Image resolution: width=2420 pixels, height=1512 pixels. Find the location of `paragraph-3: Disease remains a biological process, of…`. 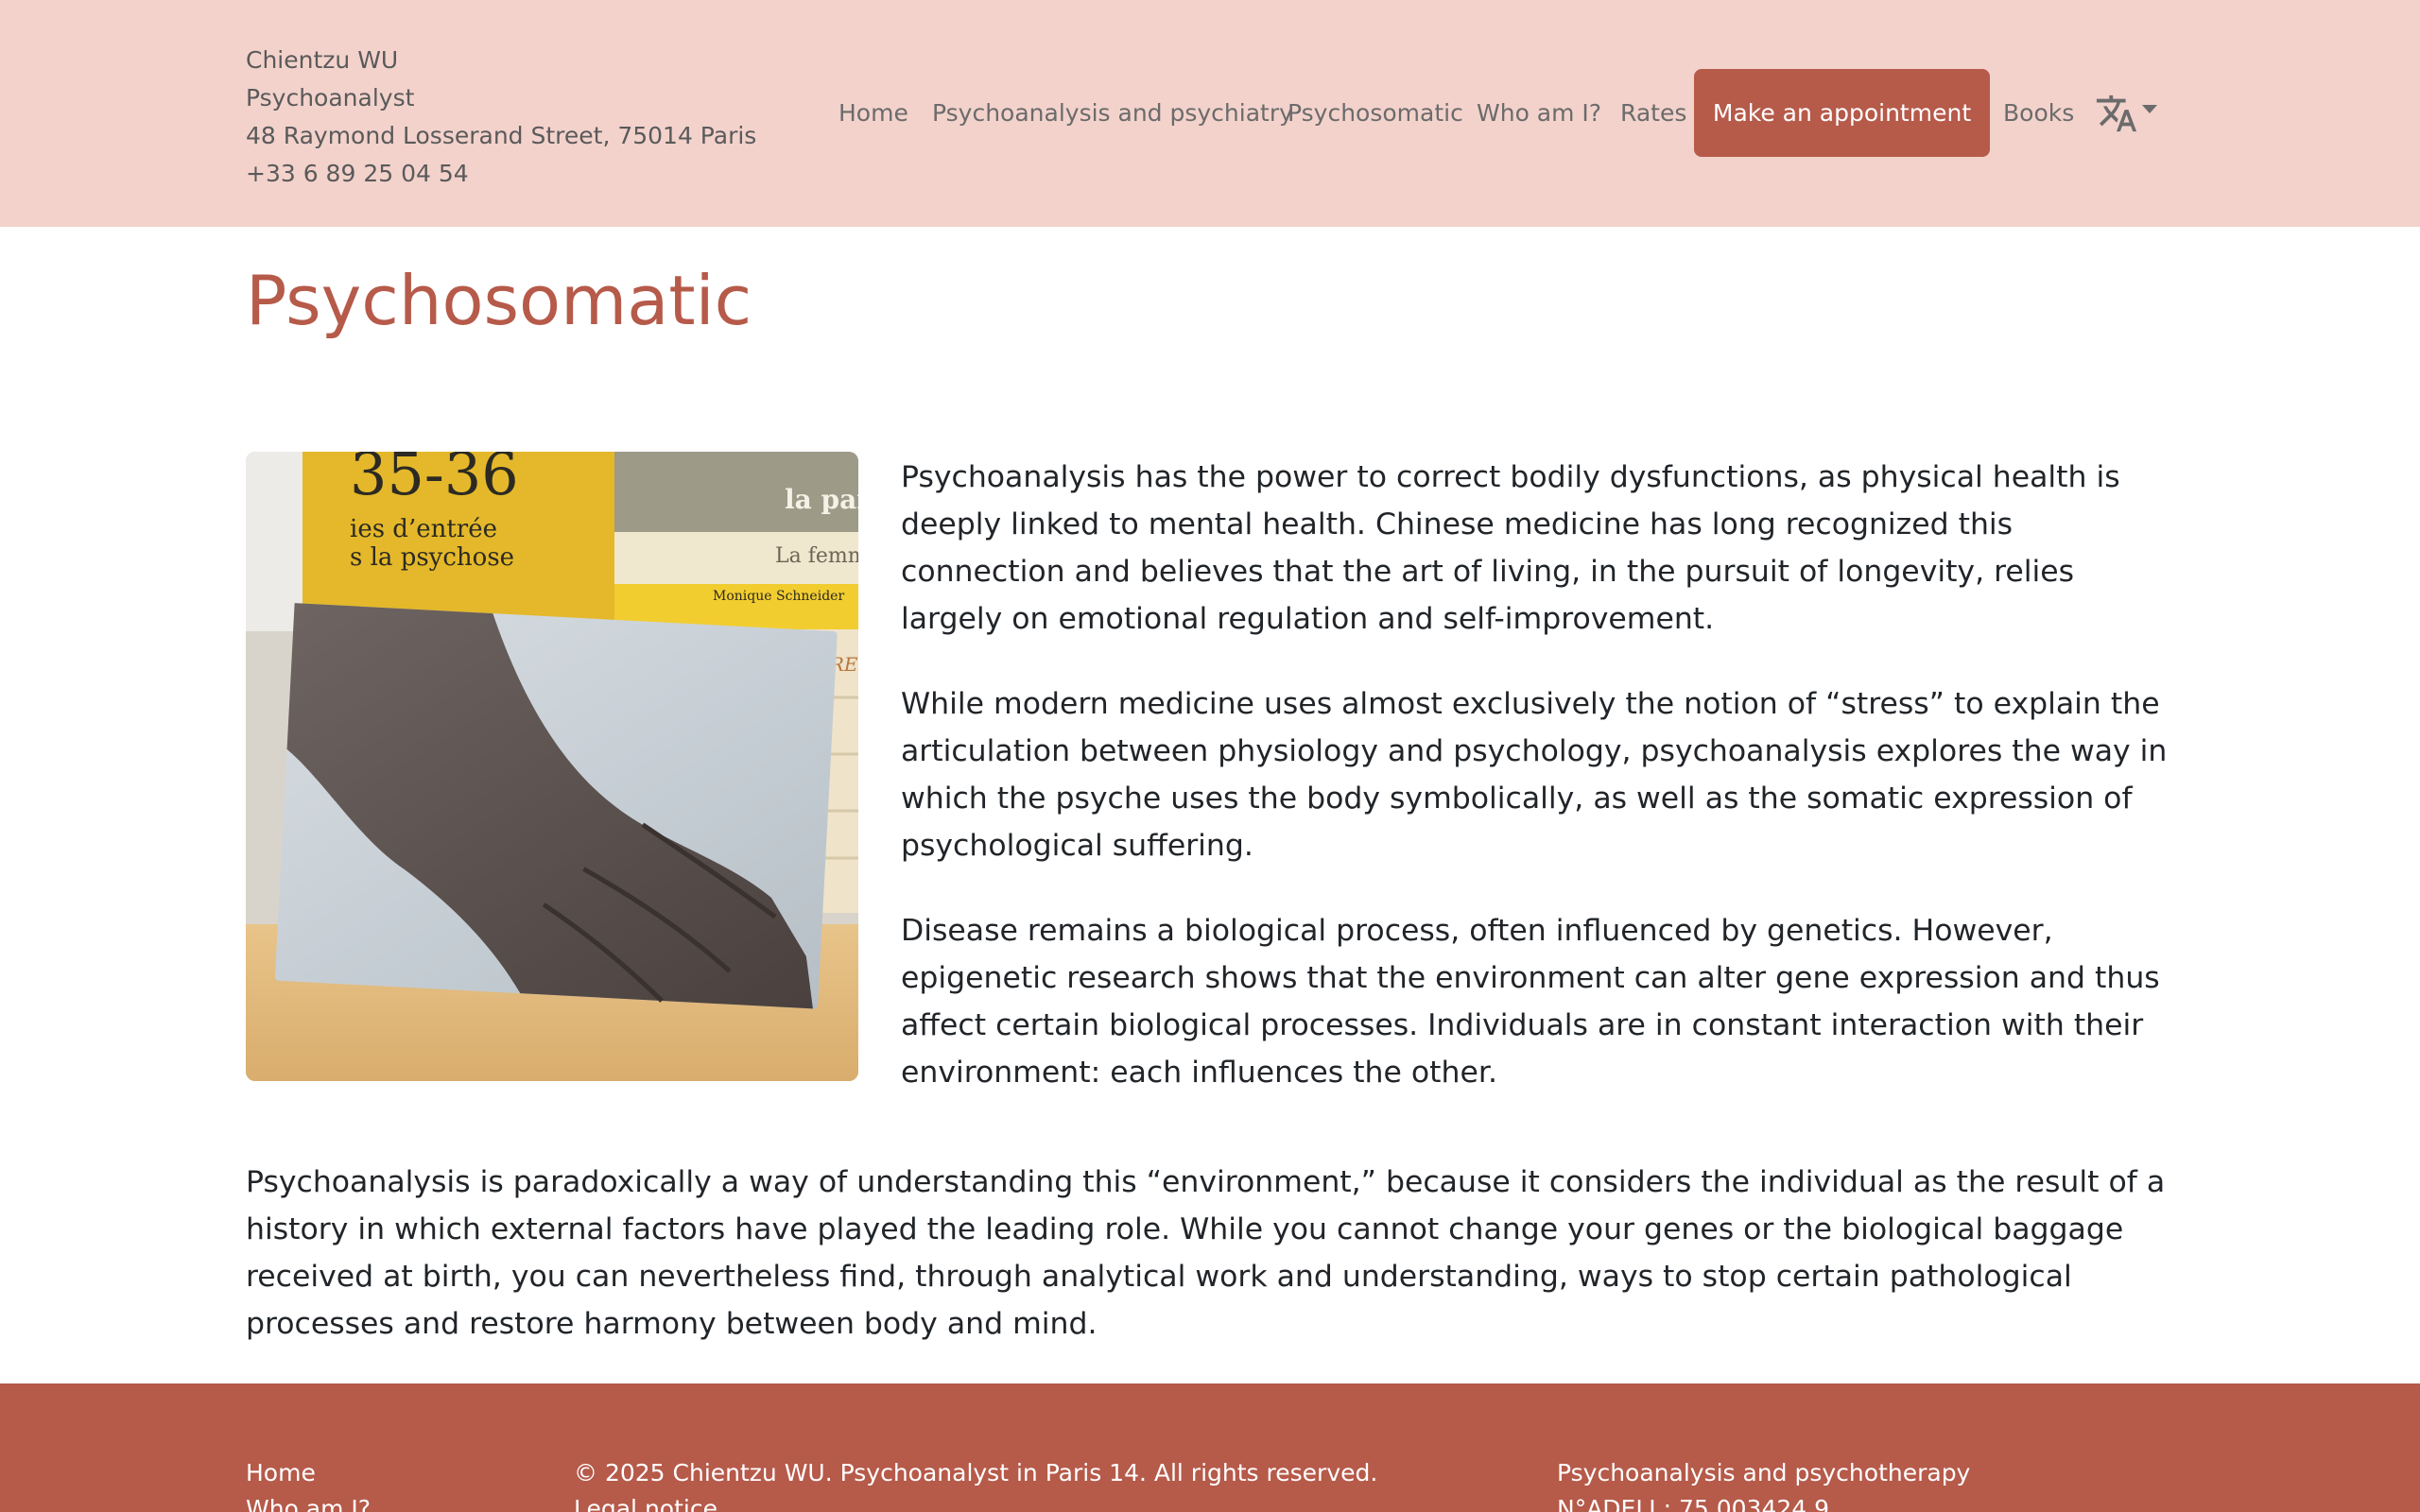

paragraph-3: Disease remains a biological process, of… is located at coordinates (1530, 1002).